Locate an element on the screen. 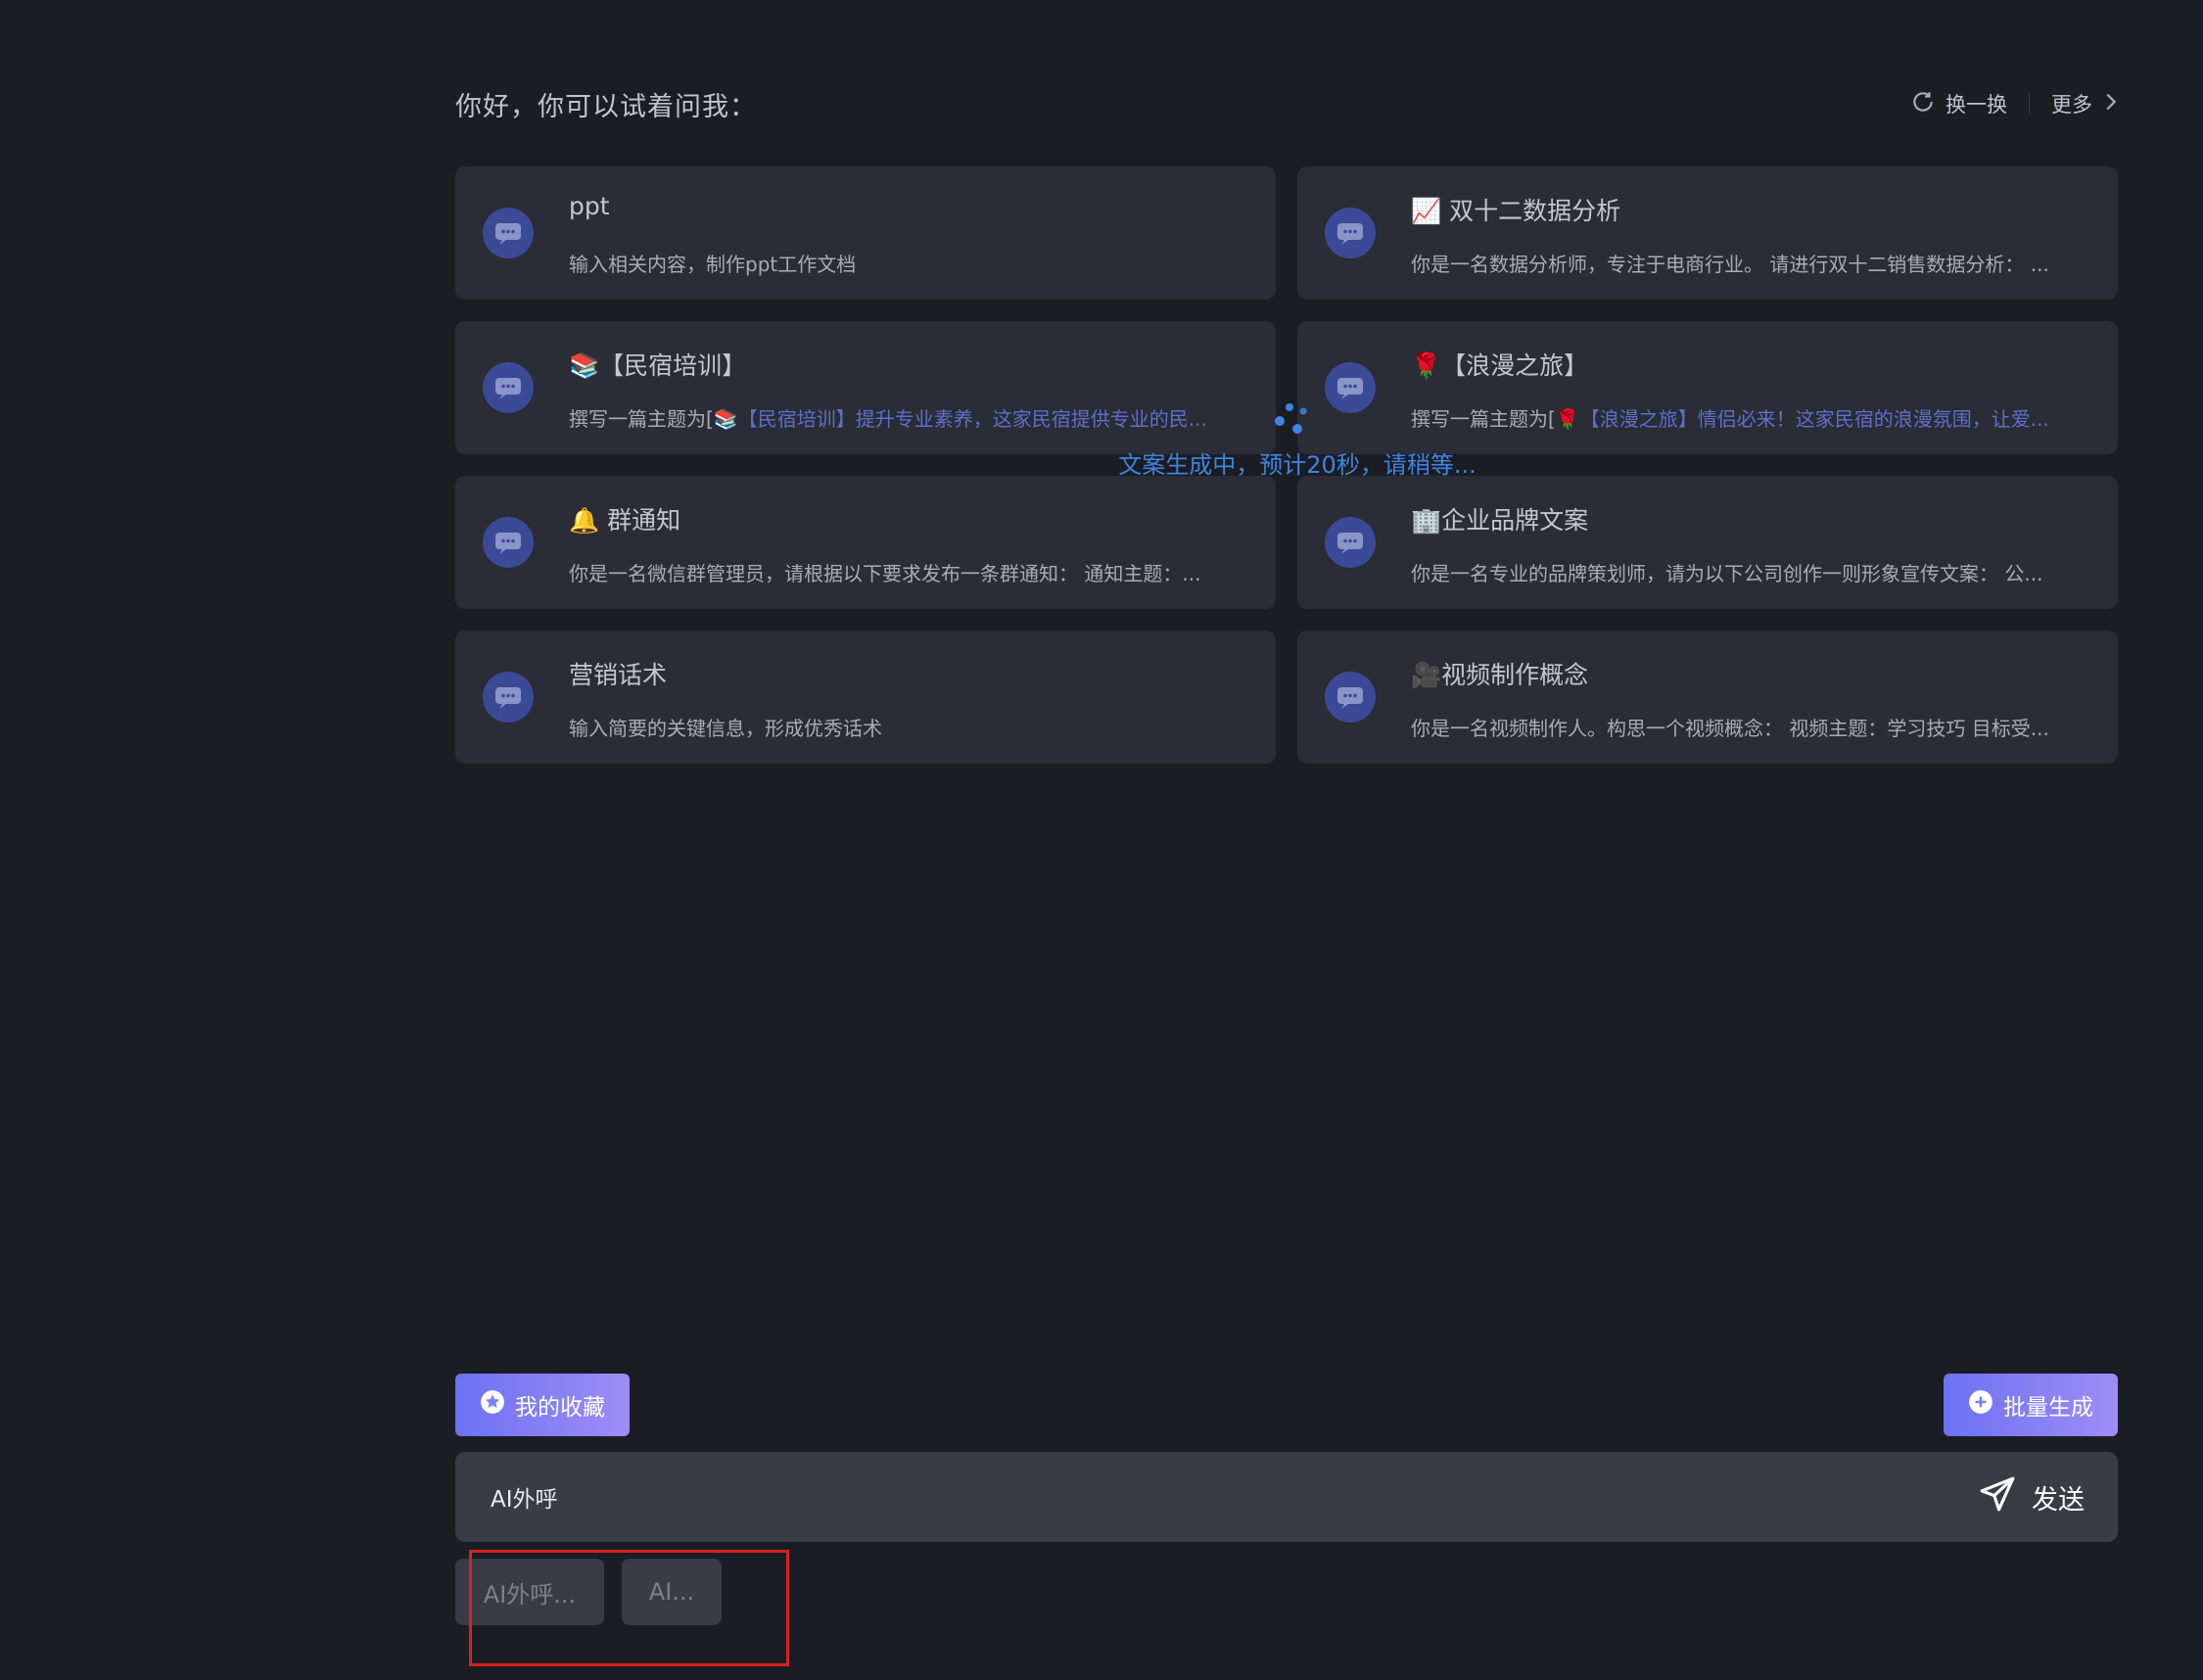  favorites-label: 我的收藏 is located at coordinates (560, 1408).